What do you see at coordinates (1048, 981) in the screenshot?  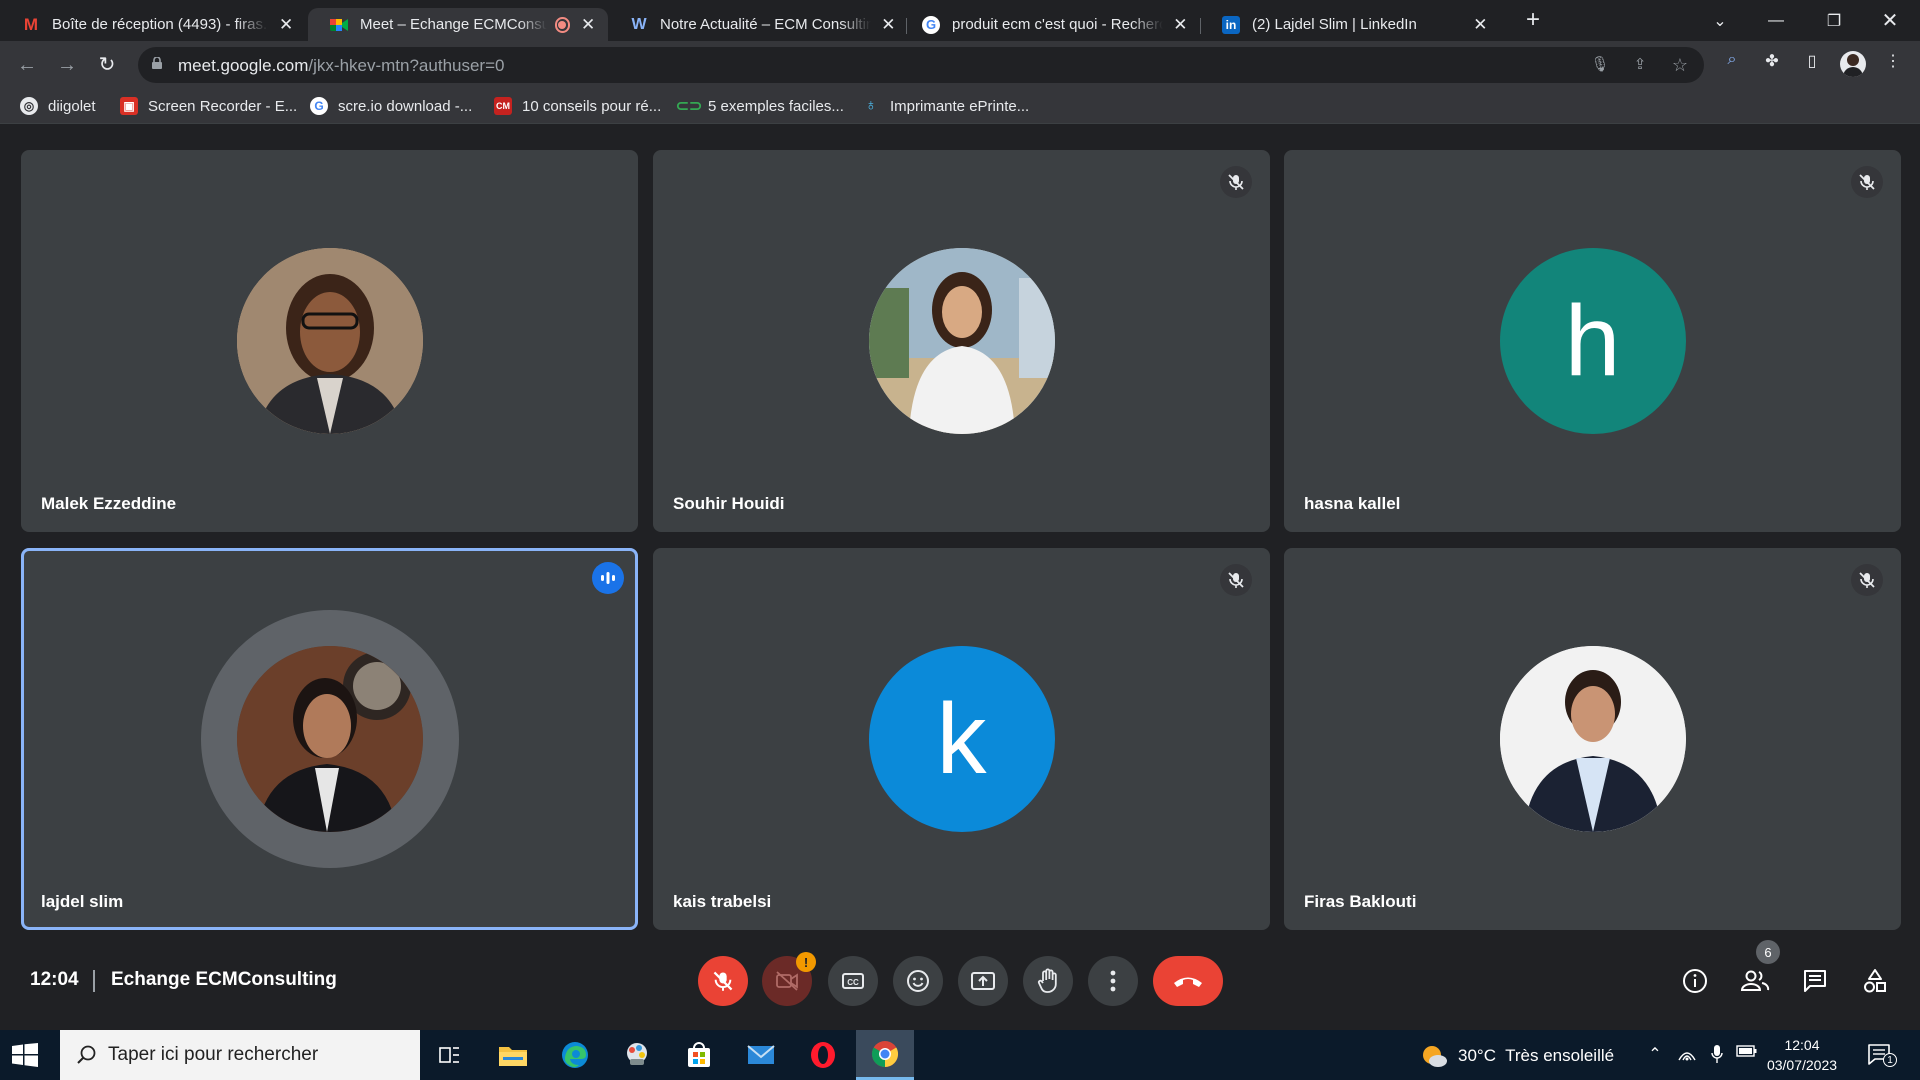 I see `raise-hand-button` at bounding box center [1048, 981].